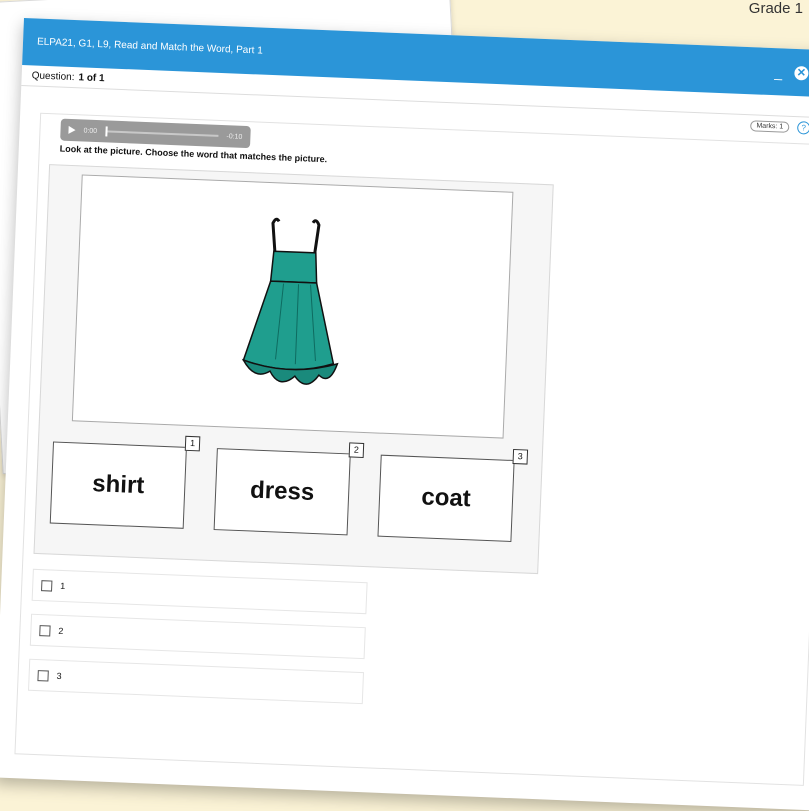  Describe the element at coordinates (90, 130) in the screenshot. I see `audio-current-time: 0:00` at that location.